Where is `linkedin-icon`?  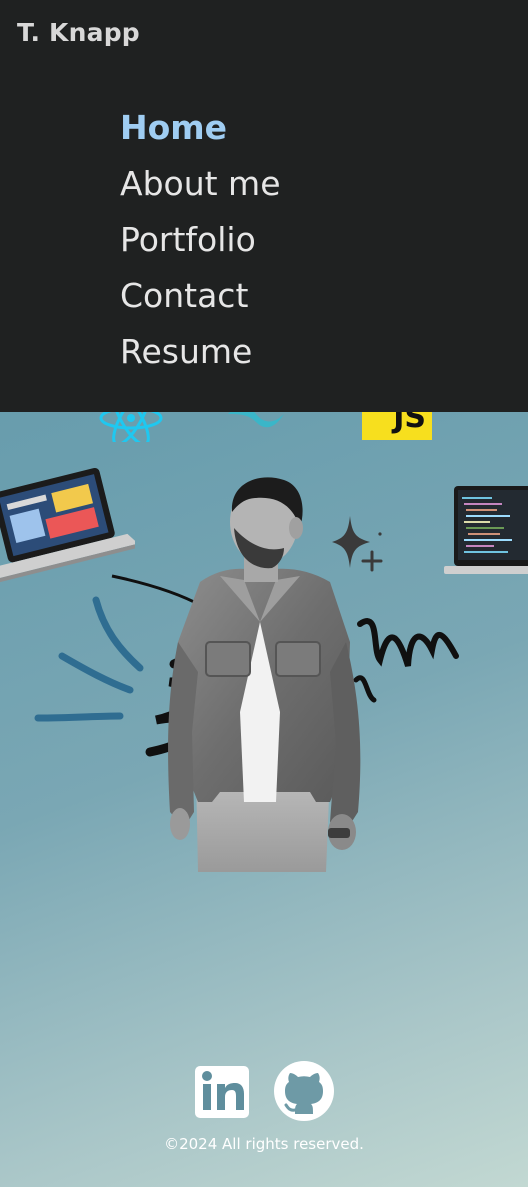 linkedin-icon is located at coordinates (222, 1092).